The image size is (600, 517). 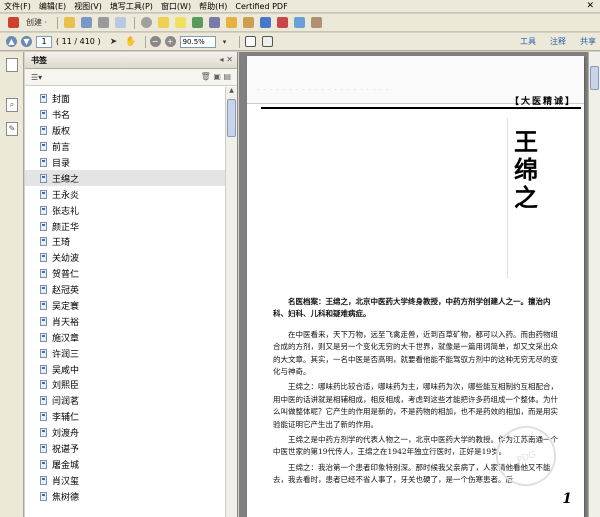 I want to click on select-cursor-icon: ➤, so click(x=114, y=42).